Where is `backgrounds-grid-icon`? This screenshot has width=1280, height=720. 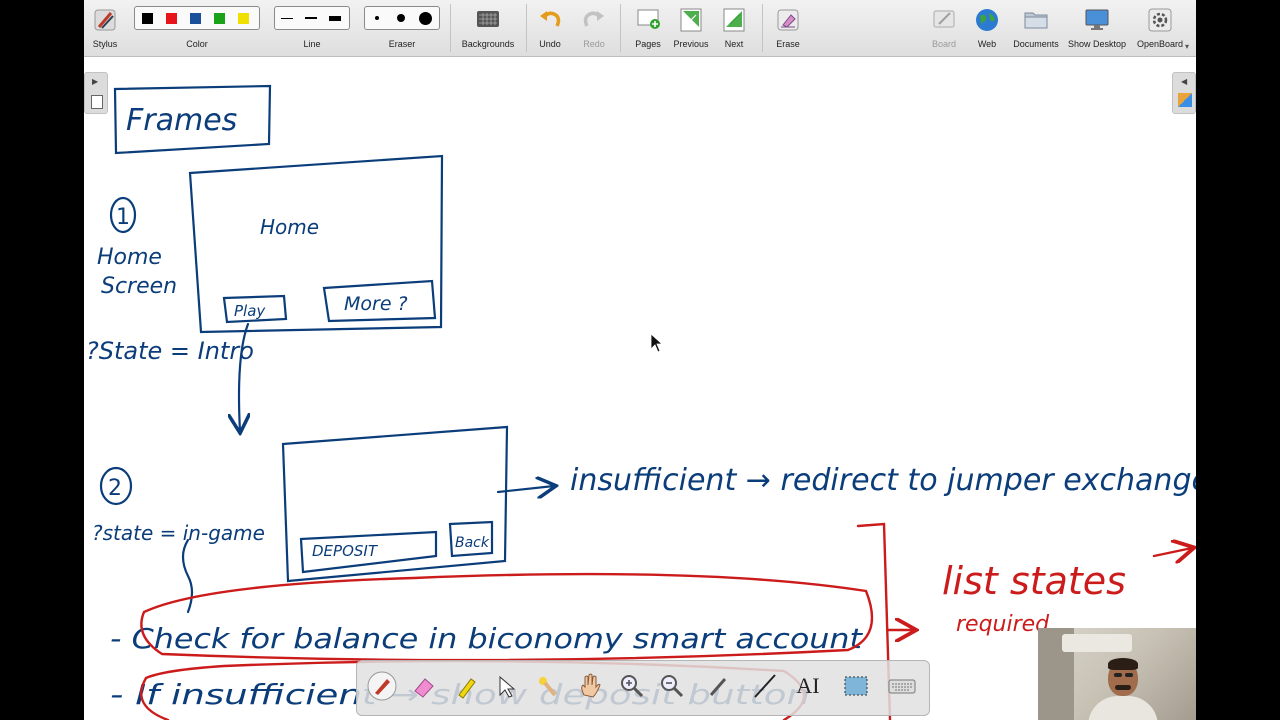
backgrounds-grid-icon is located at coordinates (488, 19).